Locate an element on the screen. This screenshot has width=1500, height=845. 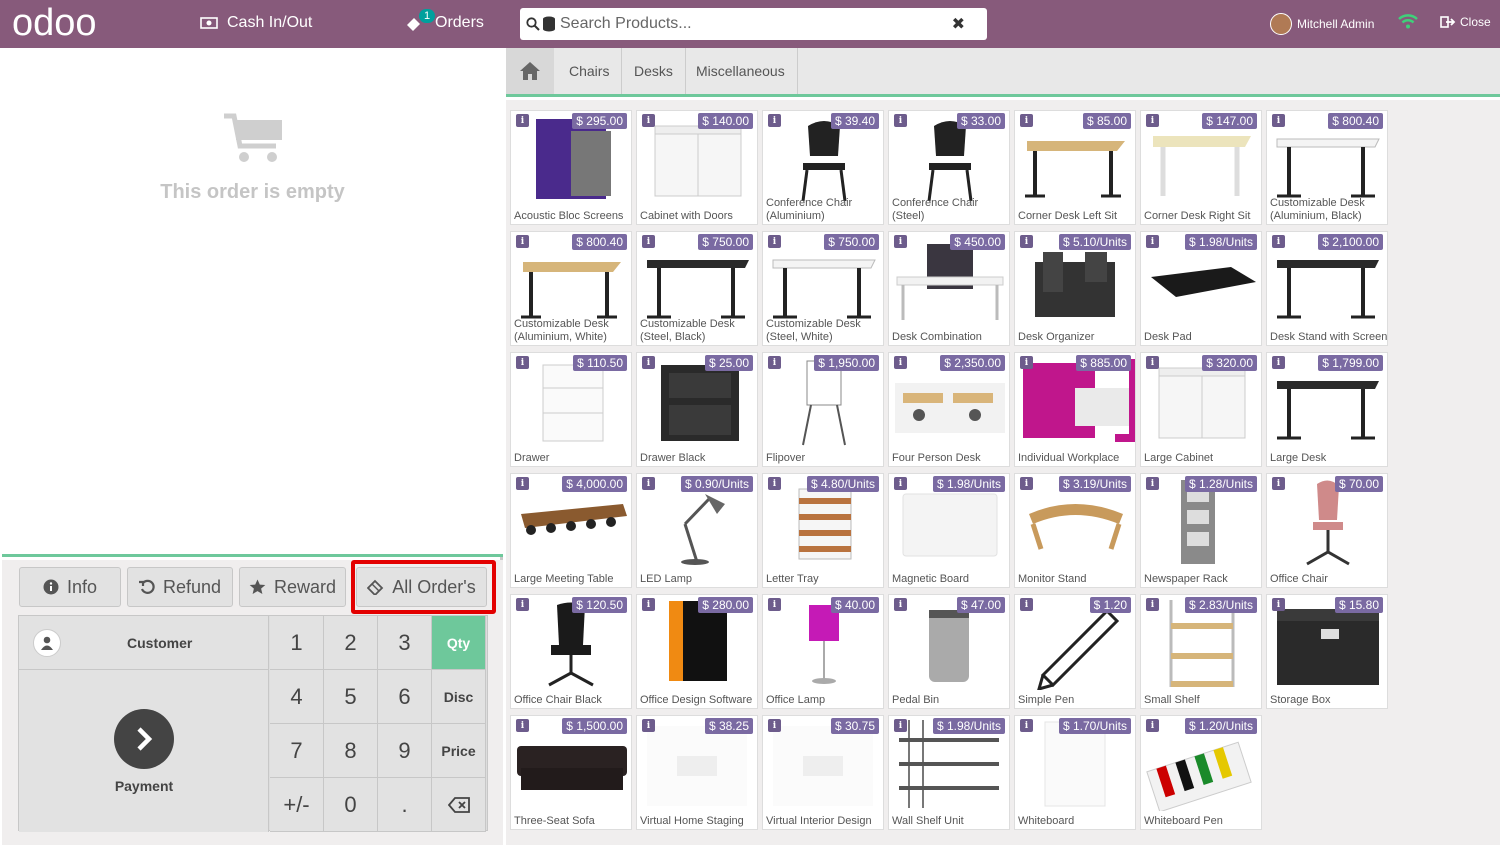
product-card: i $ 140.00 Cabinet with Doors is located at coordinates (697, 167).